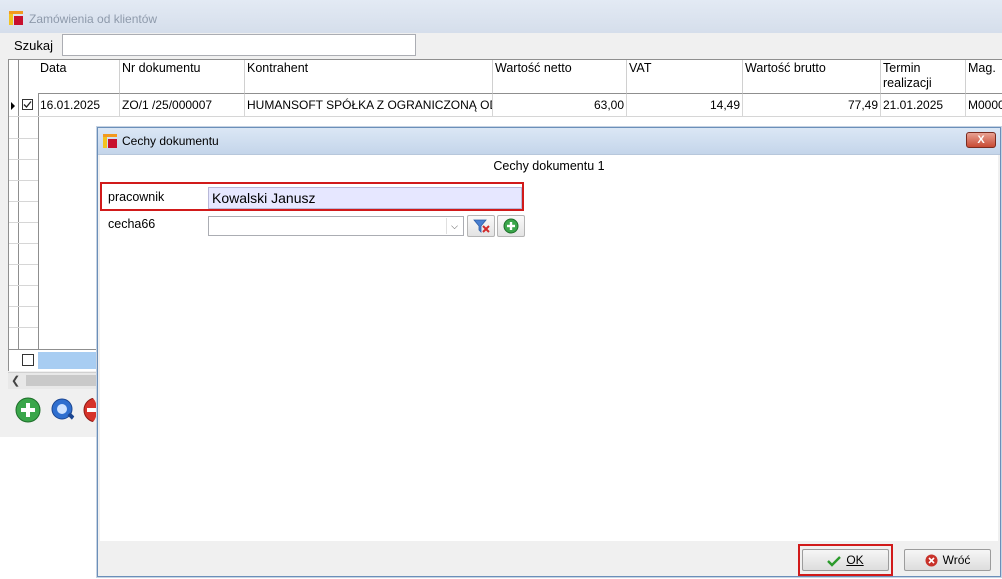 This screenshot has width=1002, height=579. Describe the element at coordinates (923, 77) in the screenshot. I see `column-header-termin-realizacji: Termin realizacji` at that location.